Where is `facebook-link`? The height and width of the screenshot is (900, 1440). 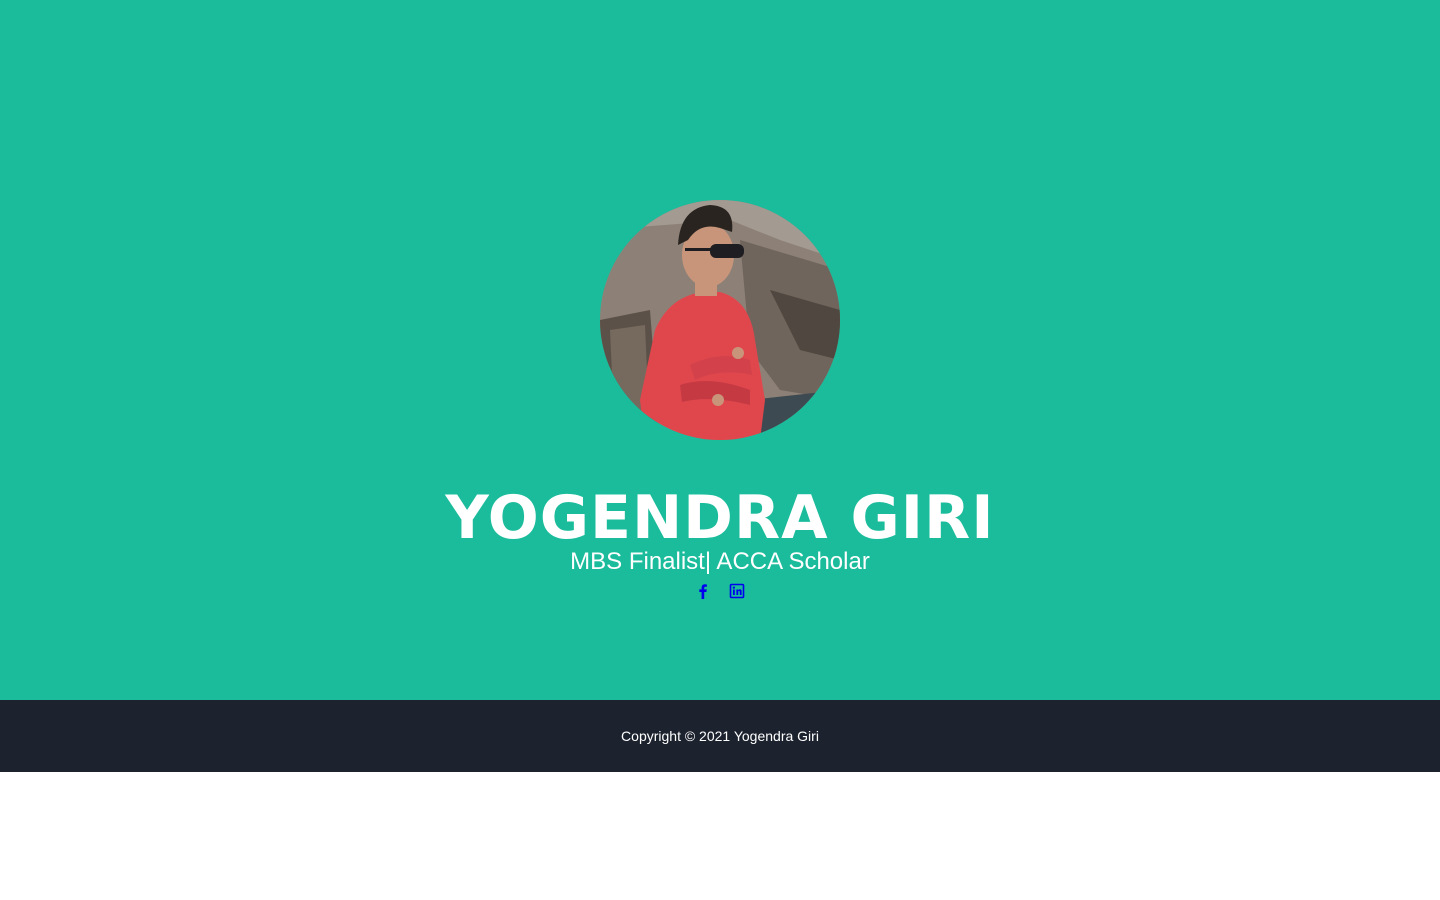 facebook-link is located at coordinates (703, 591).